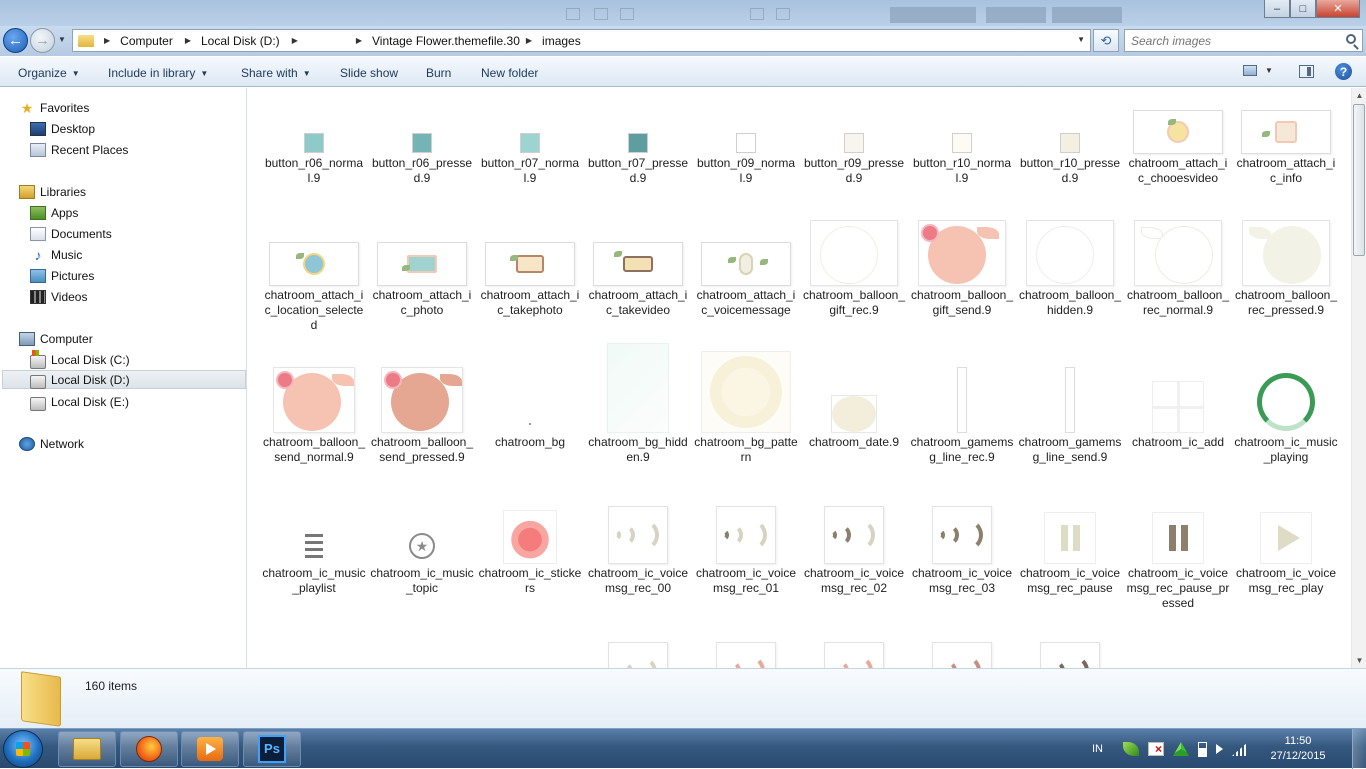  Describe the element at coordinates (1338, 9) in the screenshot. I see `close-button: ✕` at that location.